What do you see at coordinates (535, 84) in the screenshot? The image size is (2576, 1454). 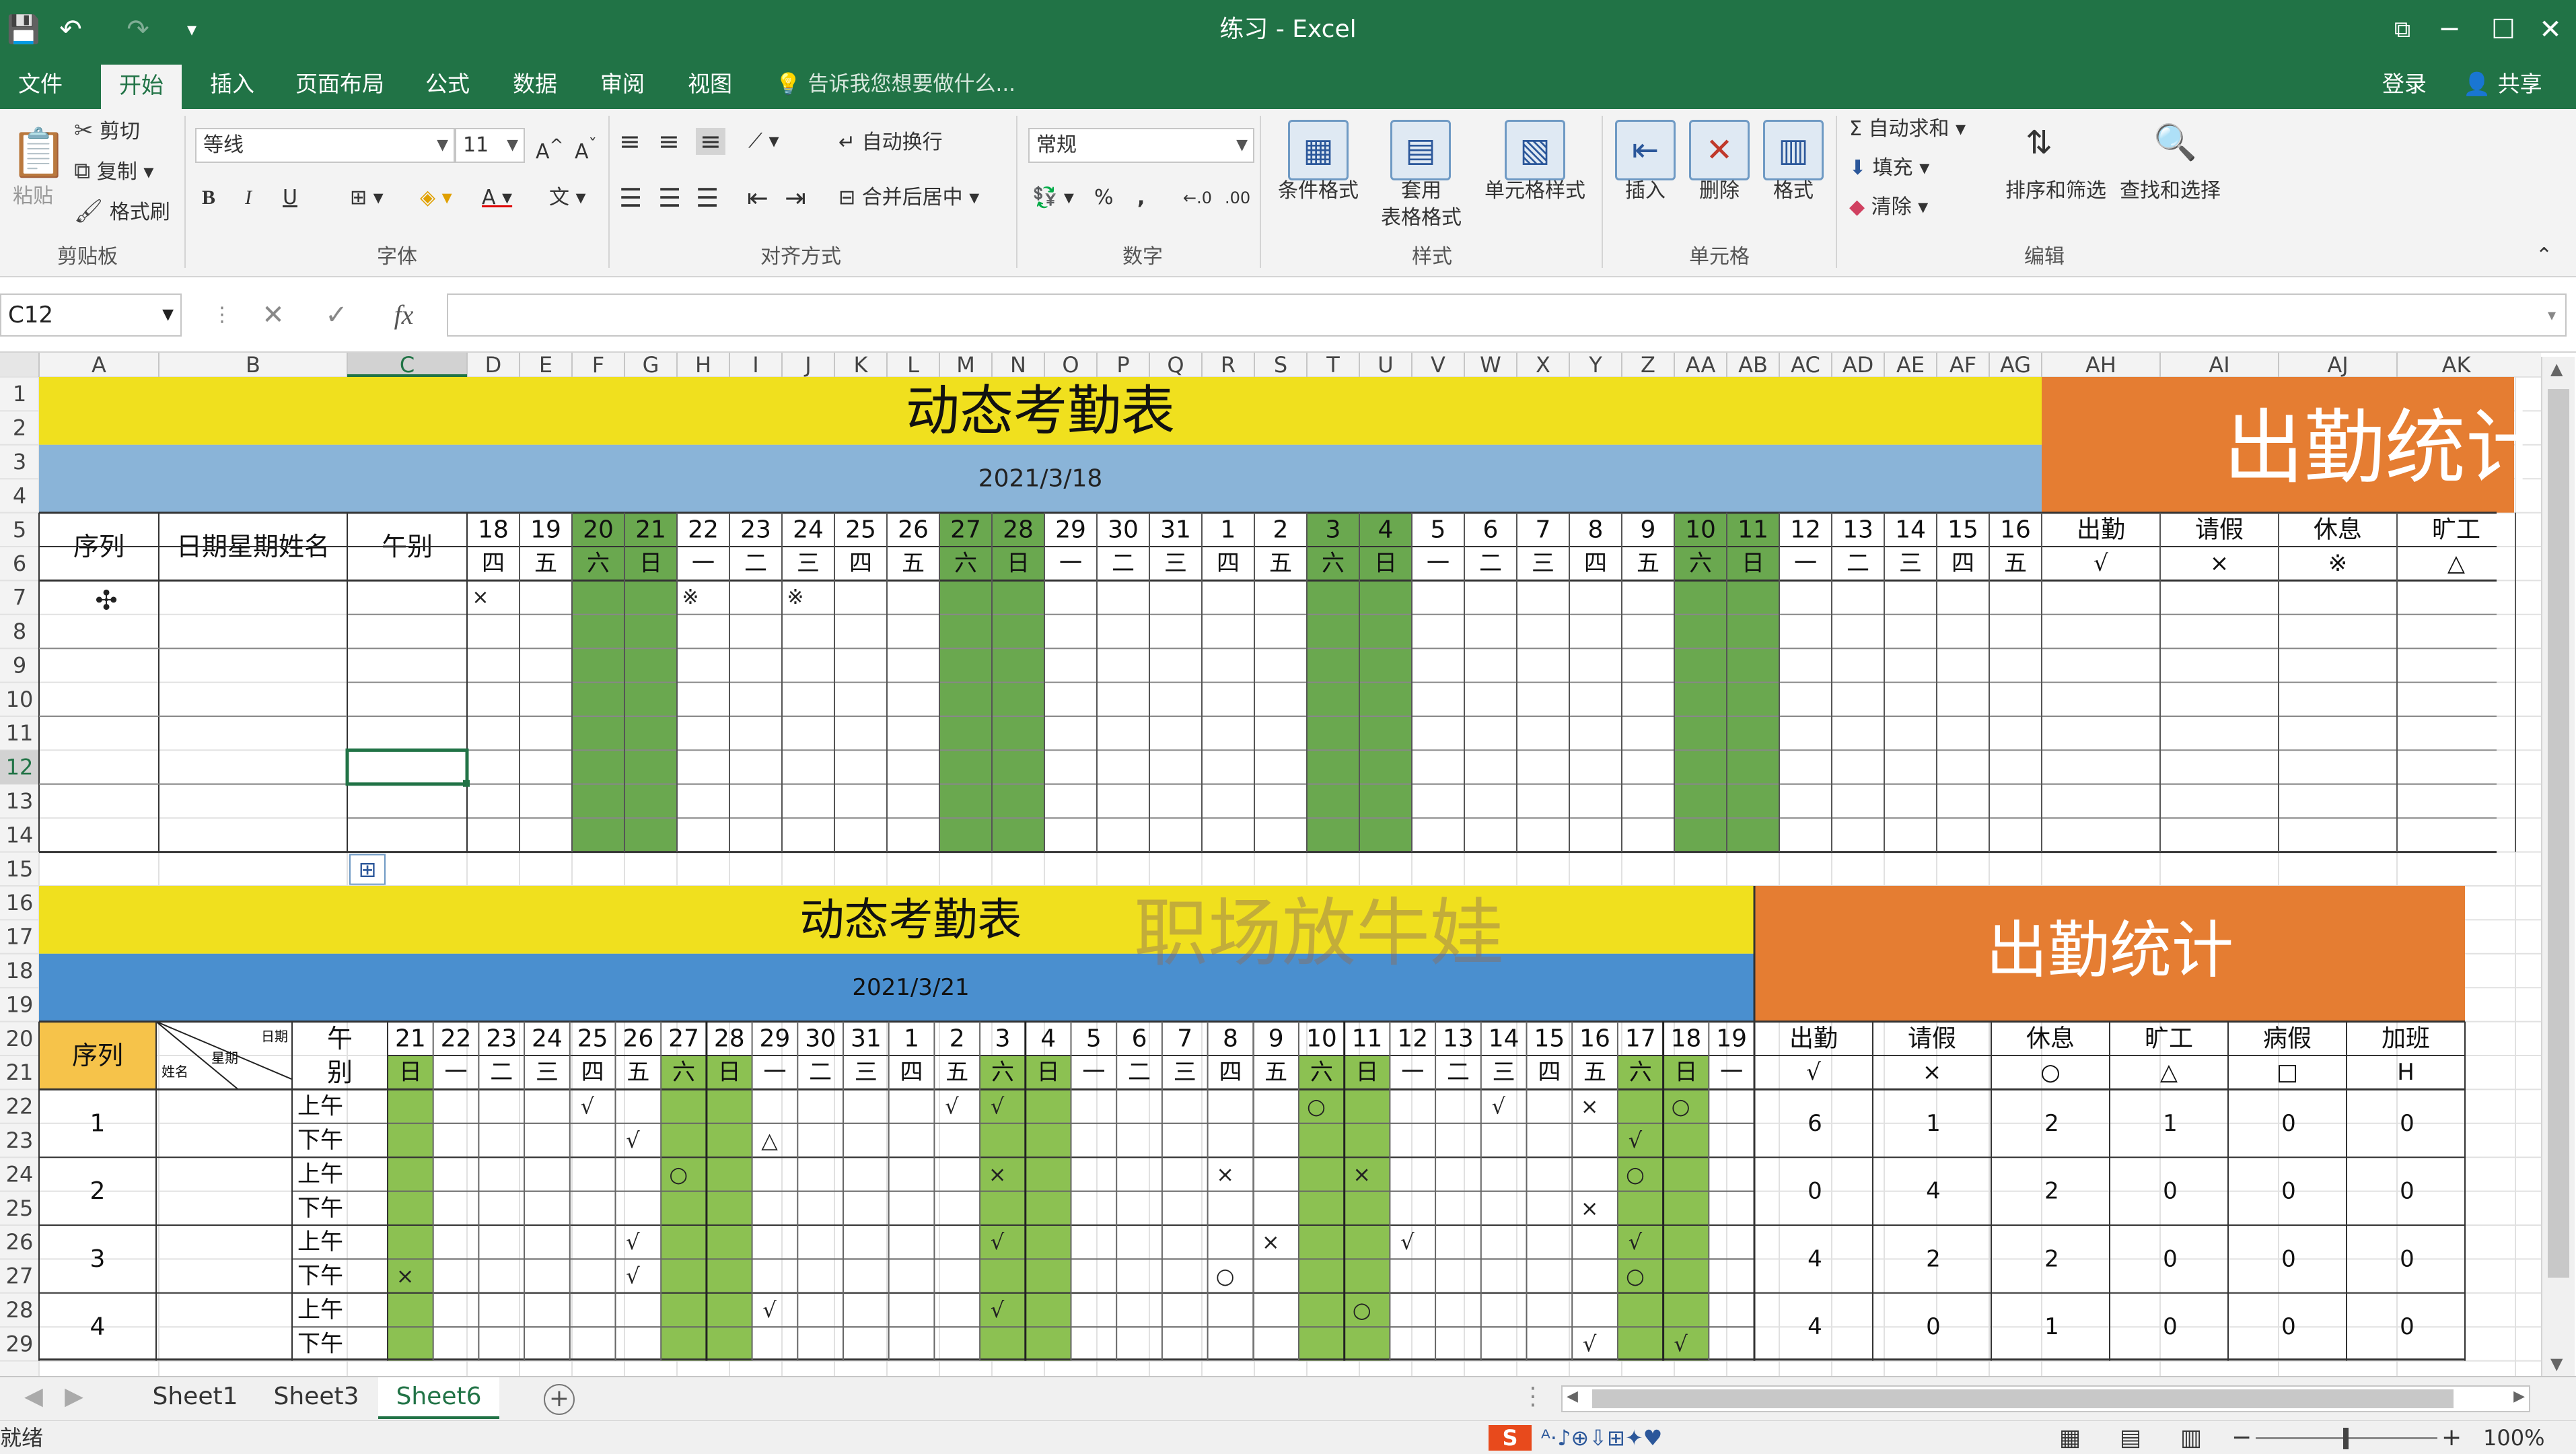 I see `tab-data: 数据` at bounding box center [535, 84].